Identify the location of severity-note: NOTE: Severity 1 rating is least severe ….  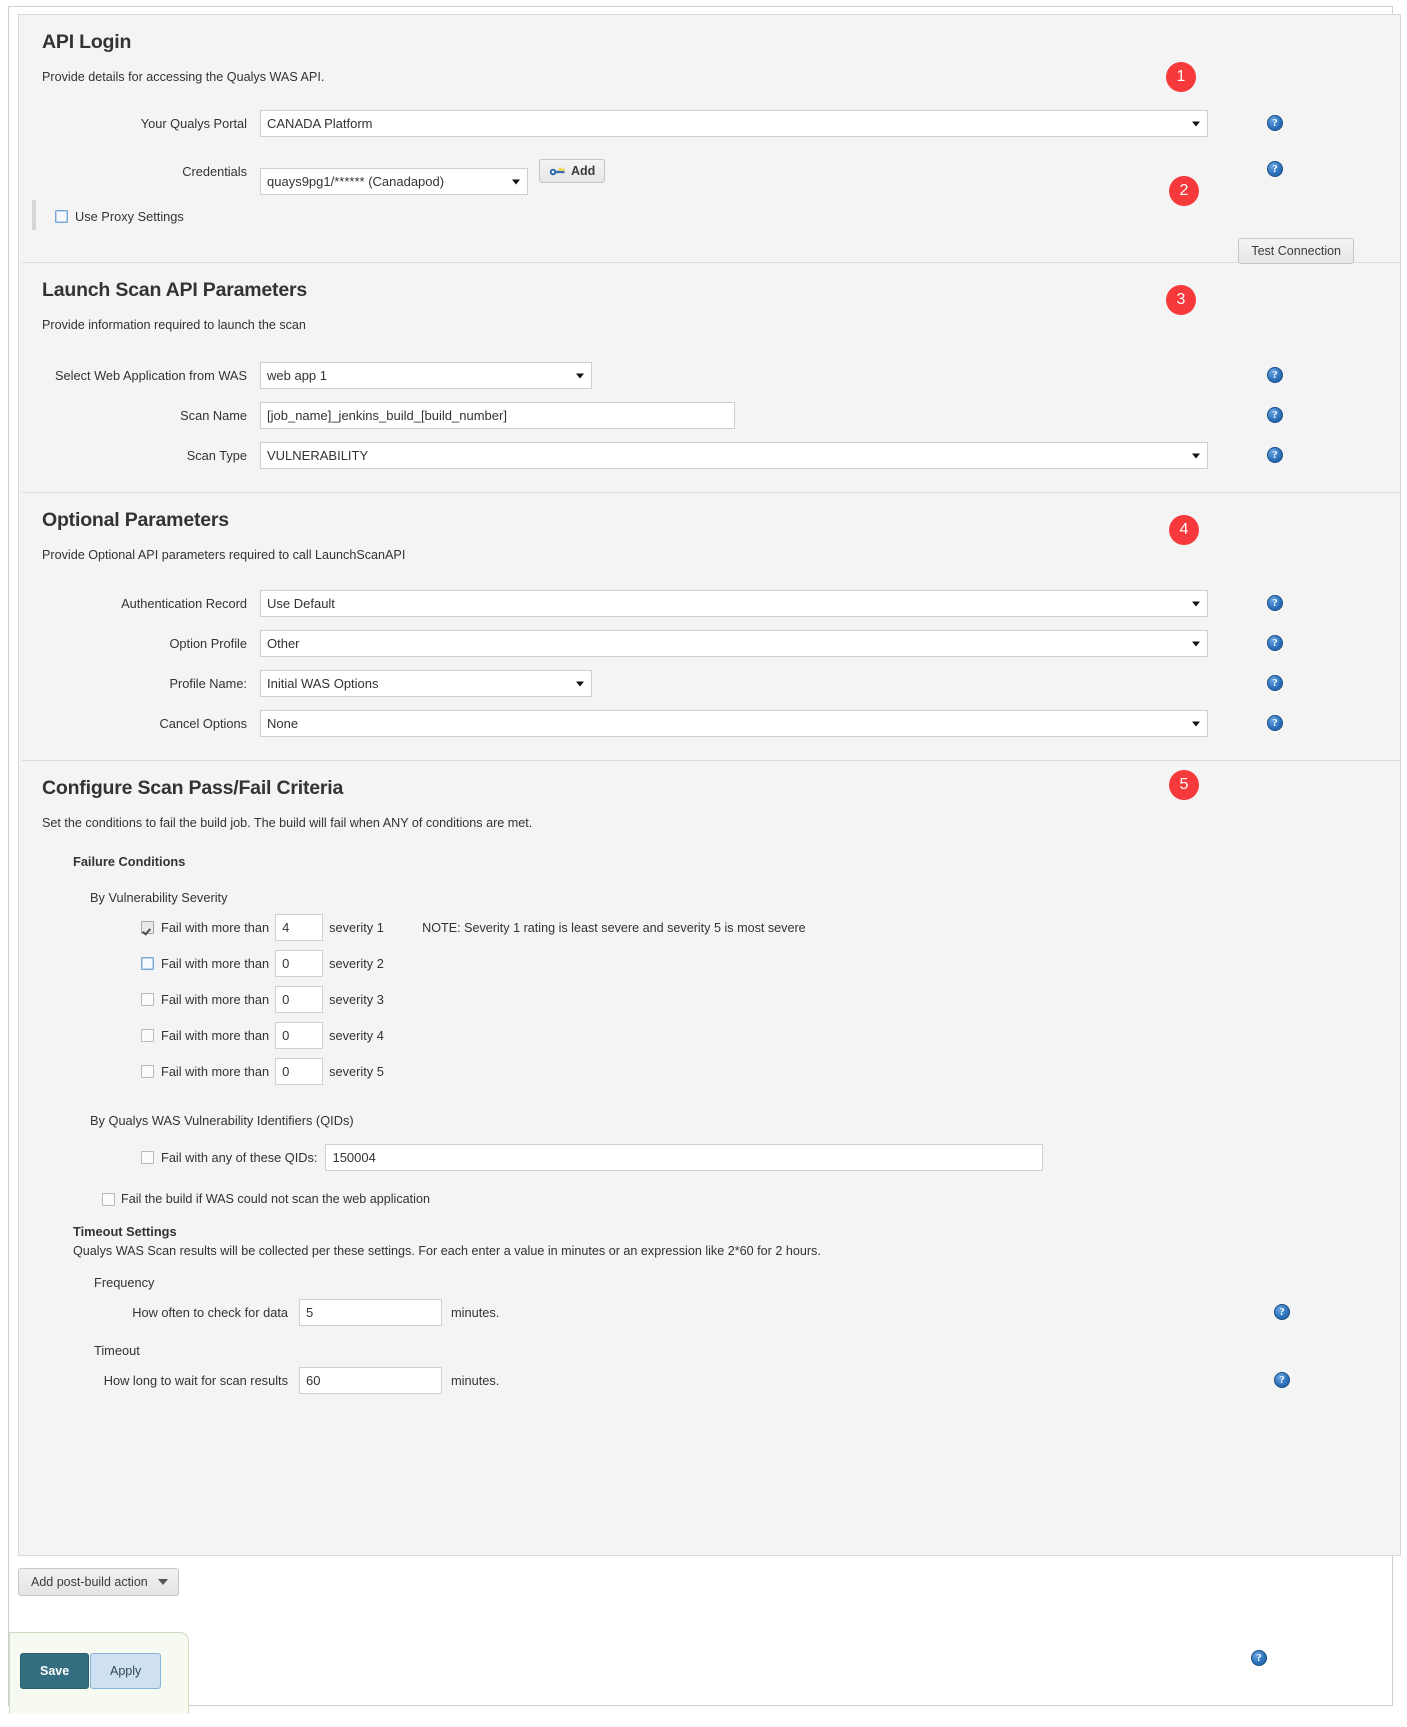
(614, 927).